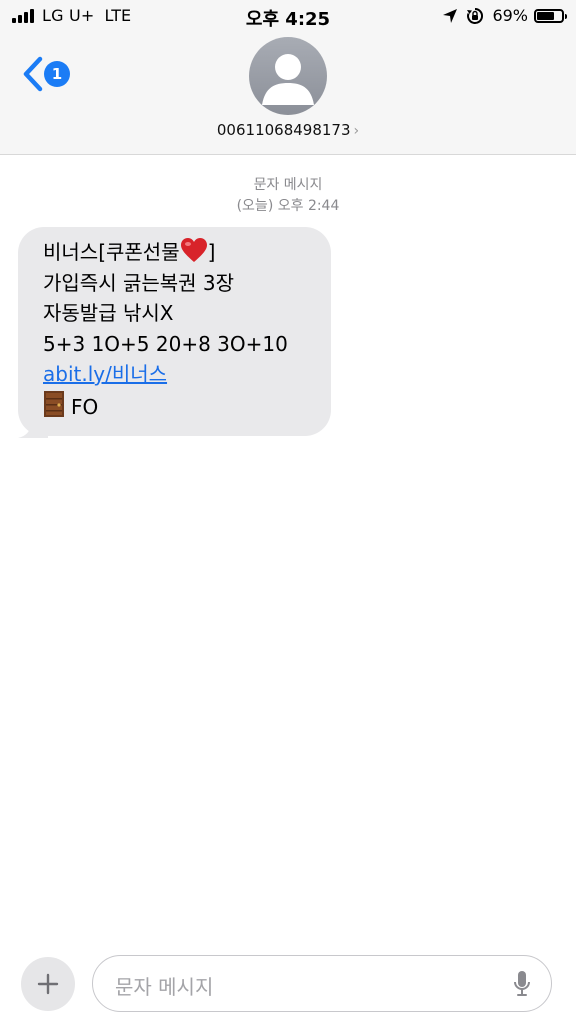 The height and width of the screenshot is (1024, 576). What do you see at coordinates (54, 403) in the screenshot?
I see `door-emoji-icon` at bounding box center [54, 403].